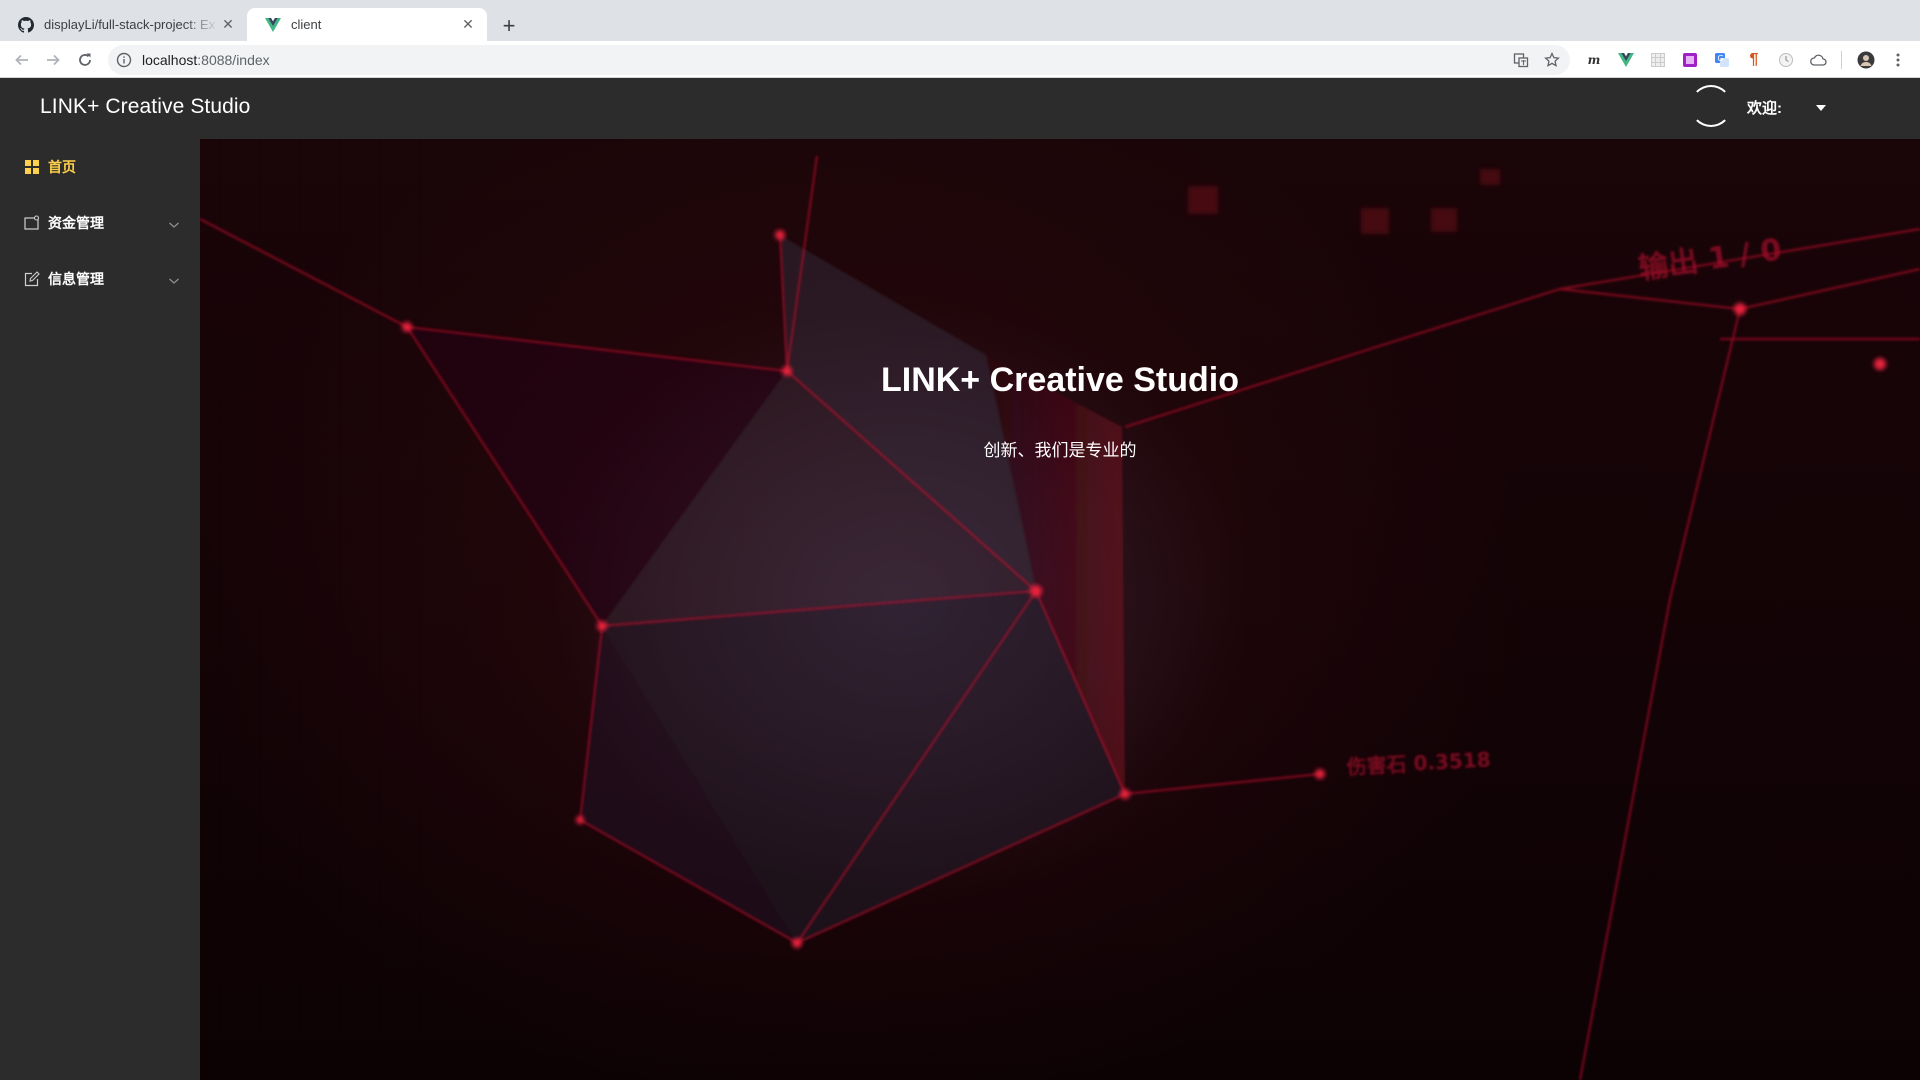  Describe the element at coordinates (145, 106) in the screenshot. I see `brand-title: LINK+ Creative Studio` at that location.